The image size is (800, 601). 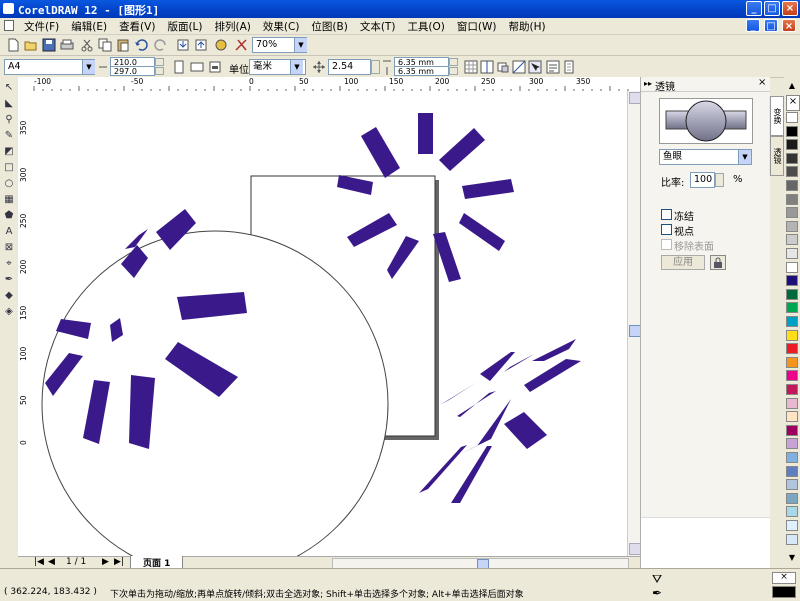 I want to click on doc-icon, so click(x=9, y=25).